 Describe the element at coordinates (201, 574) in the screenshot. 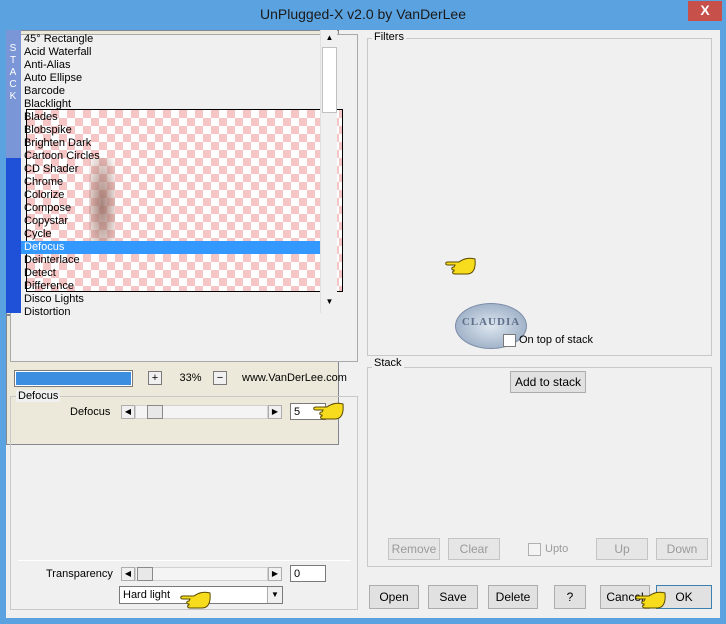

I see `transparency-slider-track` at that location.